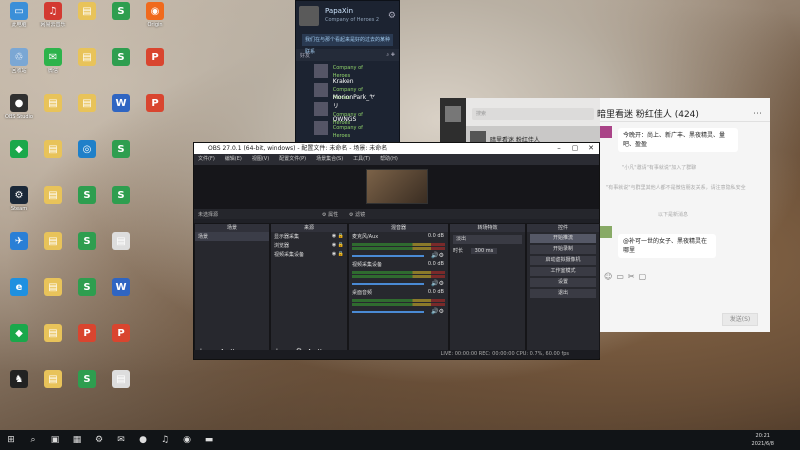 This screenshot has height=450, width=800. I want to click on taskbar-app-icon: ◉, so click(187, 440).